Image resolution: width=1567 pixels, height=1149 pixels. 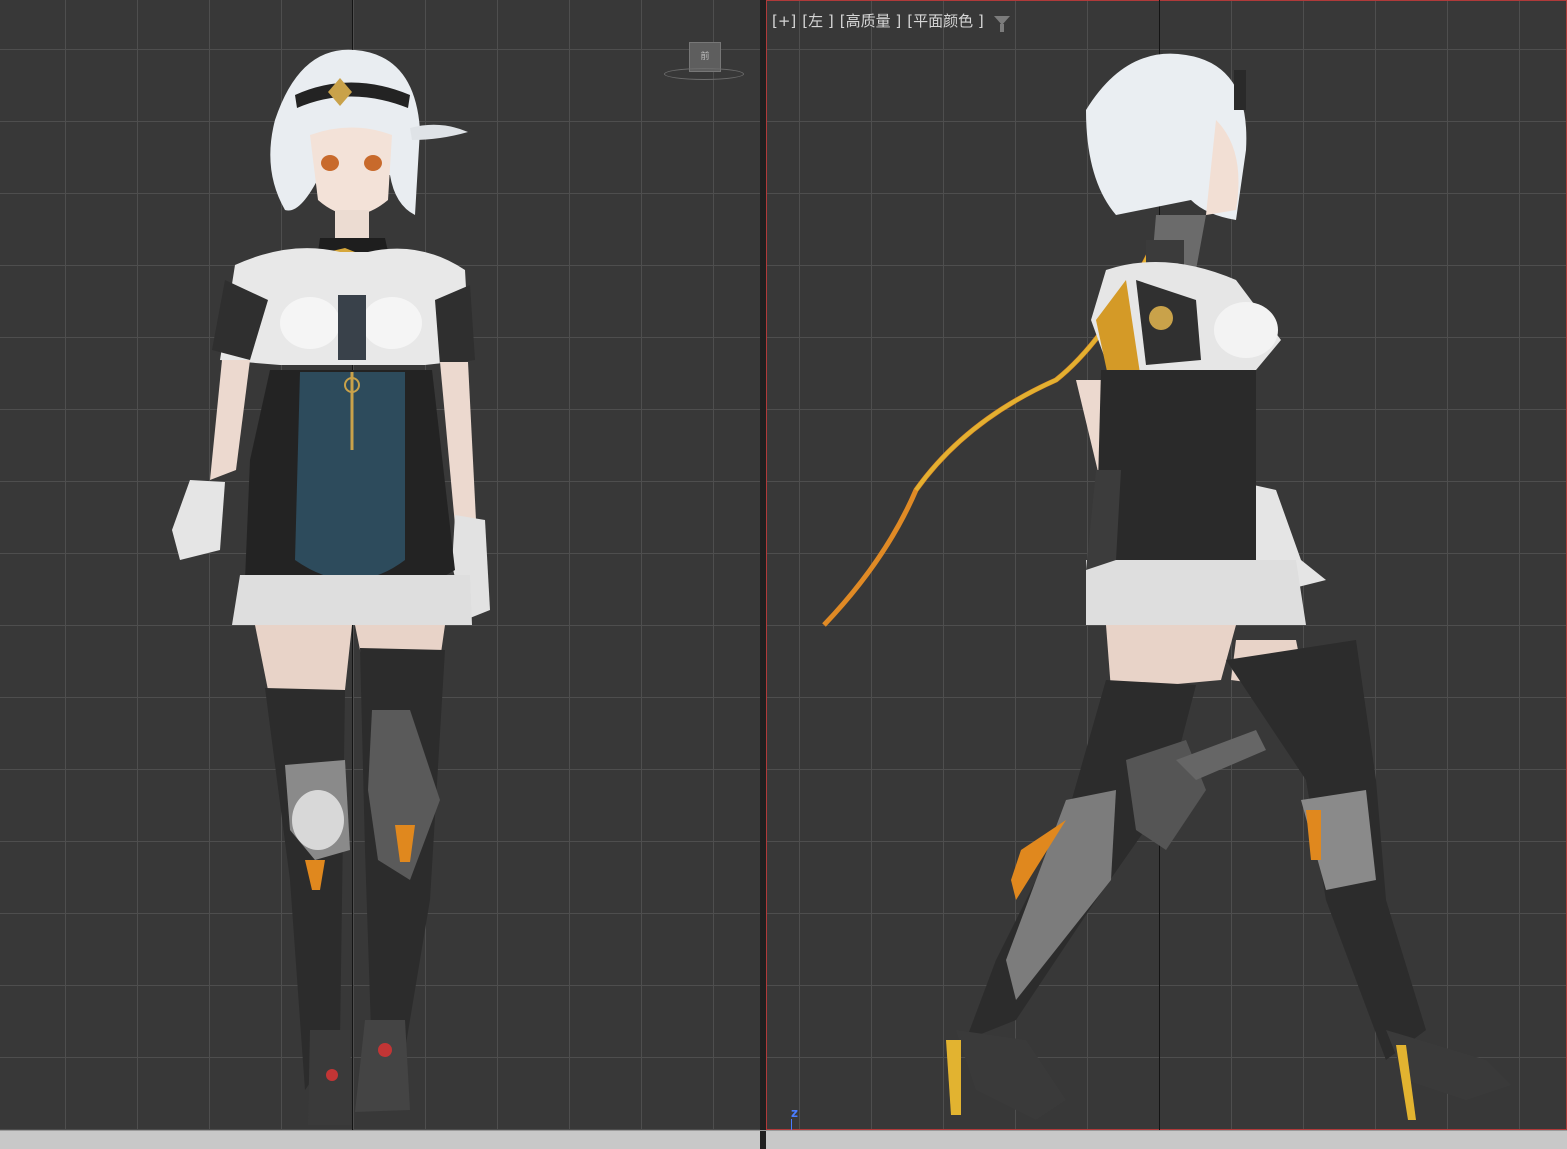 What do you see at coordinates (704, 74) in the screenshot?
I see `viewcube-ring` at bounding box center [704, 74].